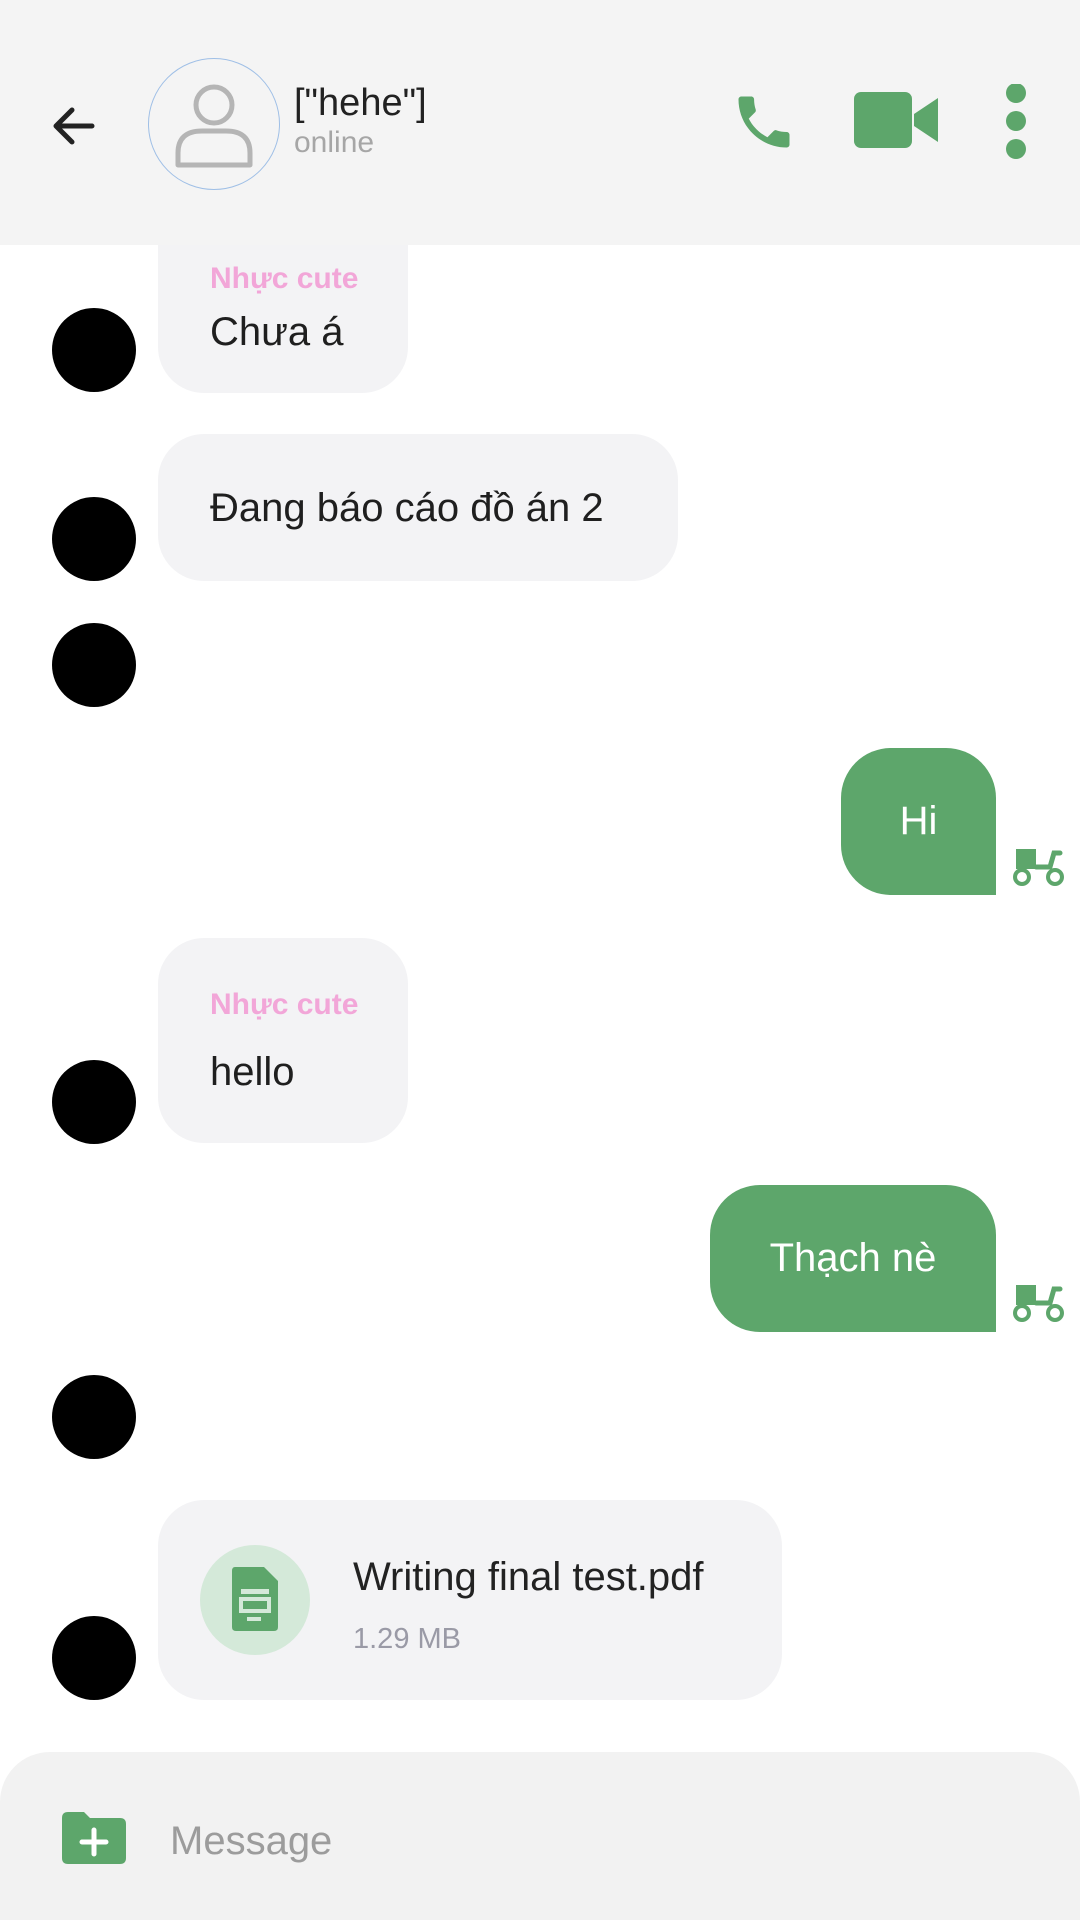 The height and width of the screenshot is (1920, 1080). What do you see at coordinates (918, 821) in the screenshot?
I see `outgoing-message: Hi` at bounding box center [918, 821].